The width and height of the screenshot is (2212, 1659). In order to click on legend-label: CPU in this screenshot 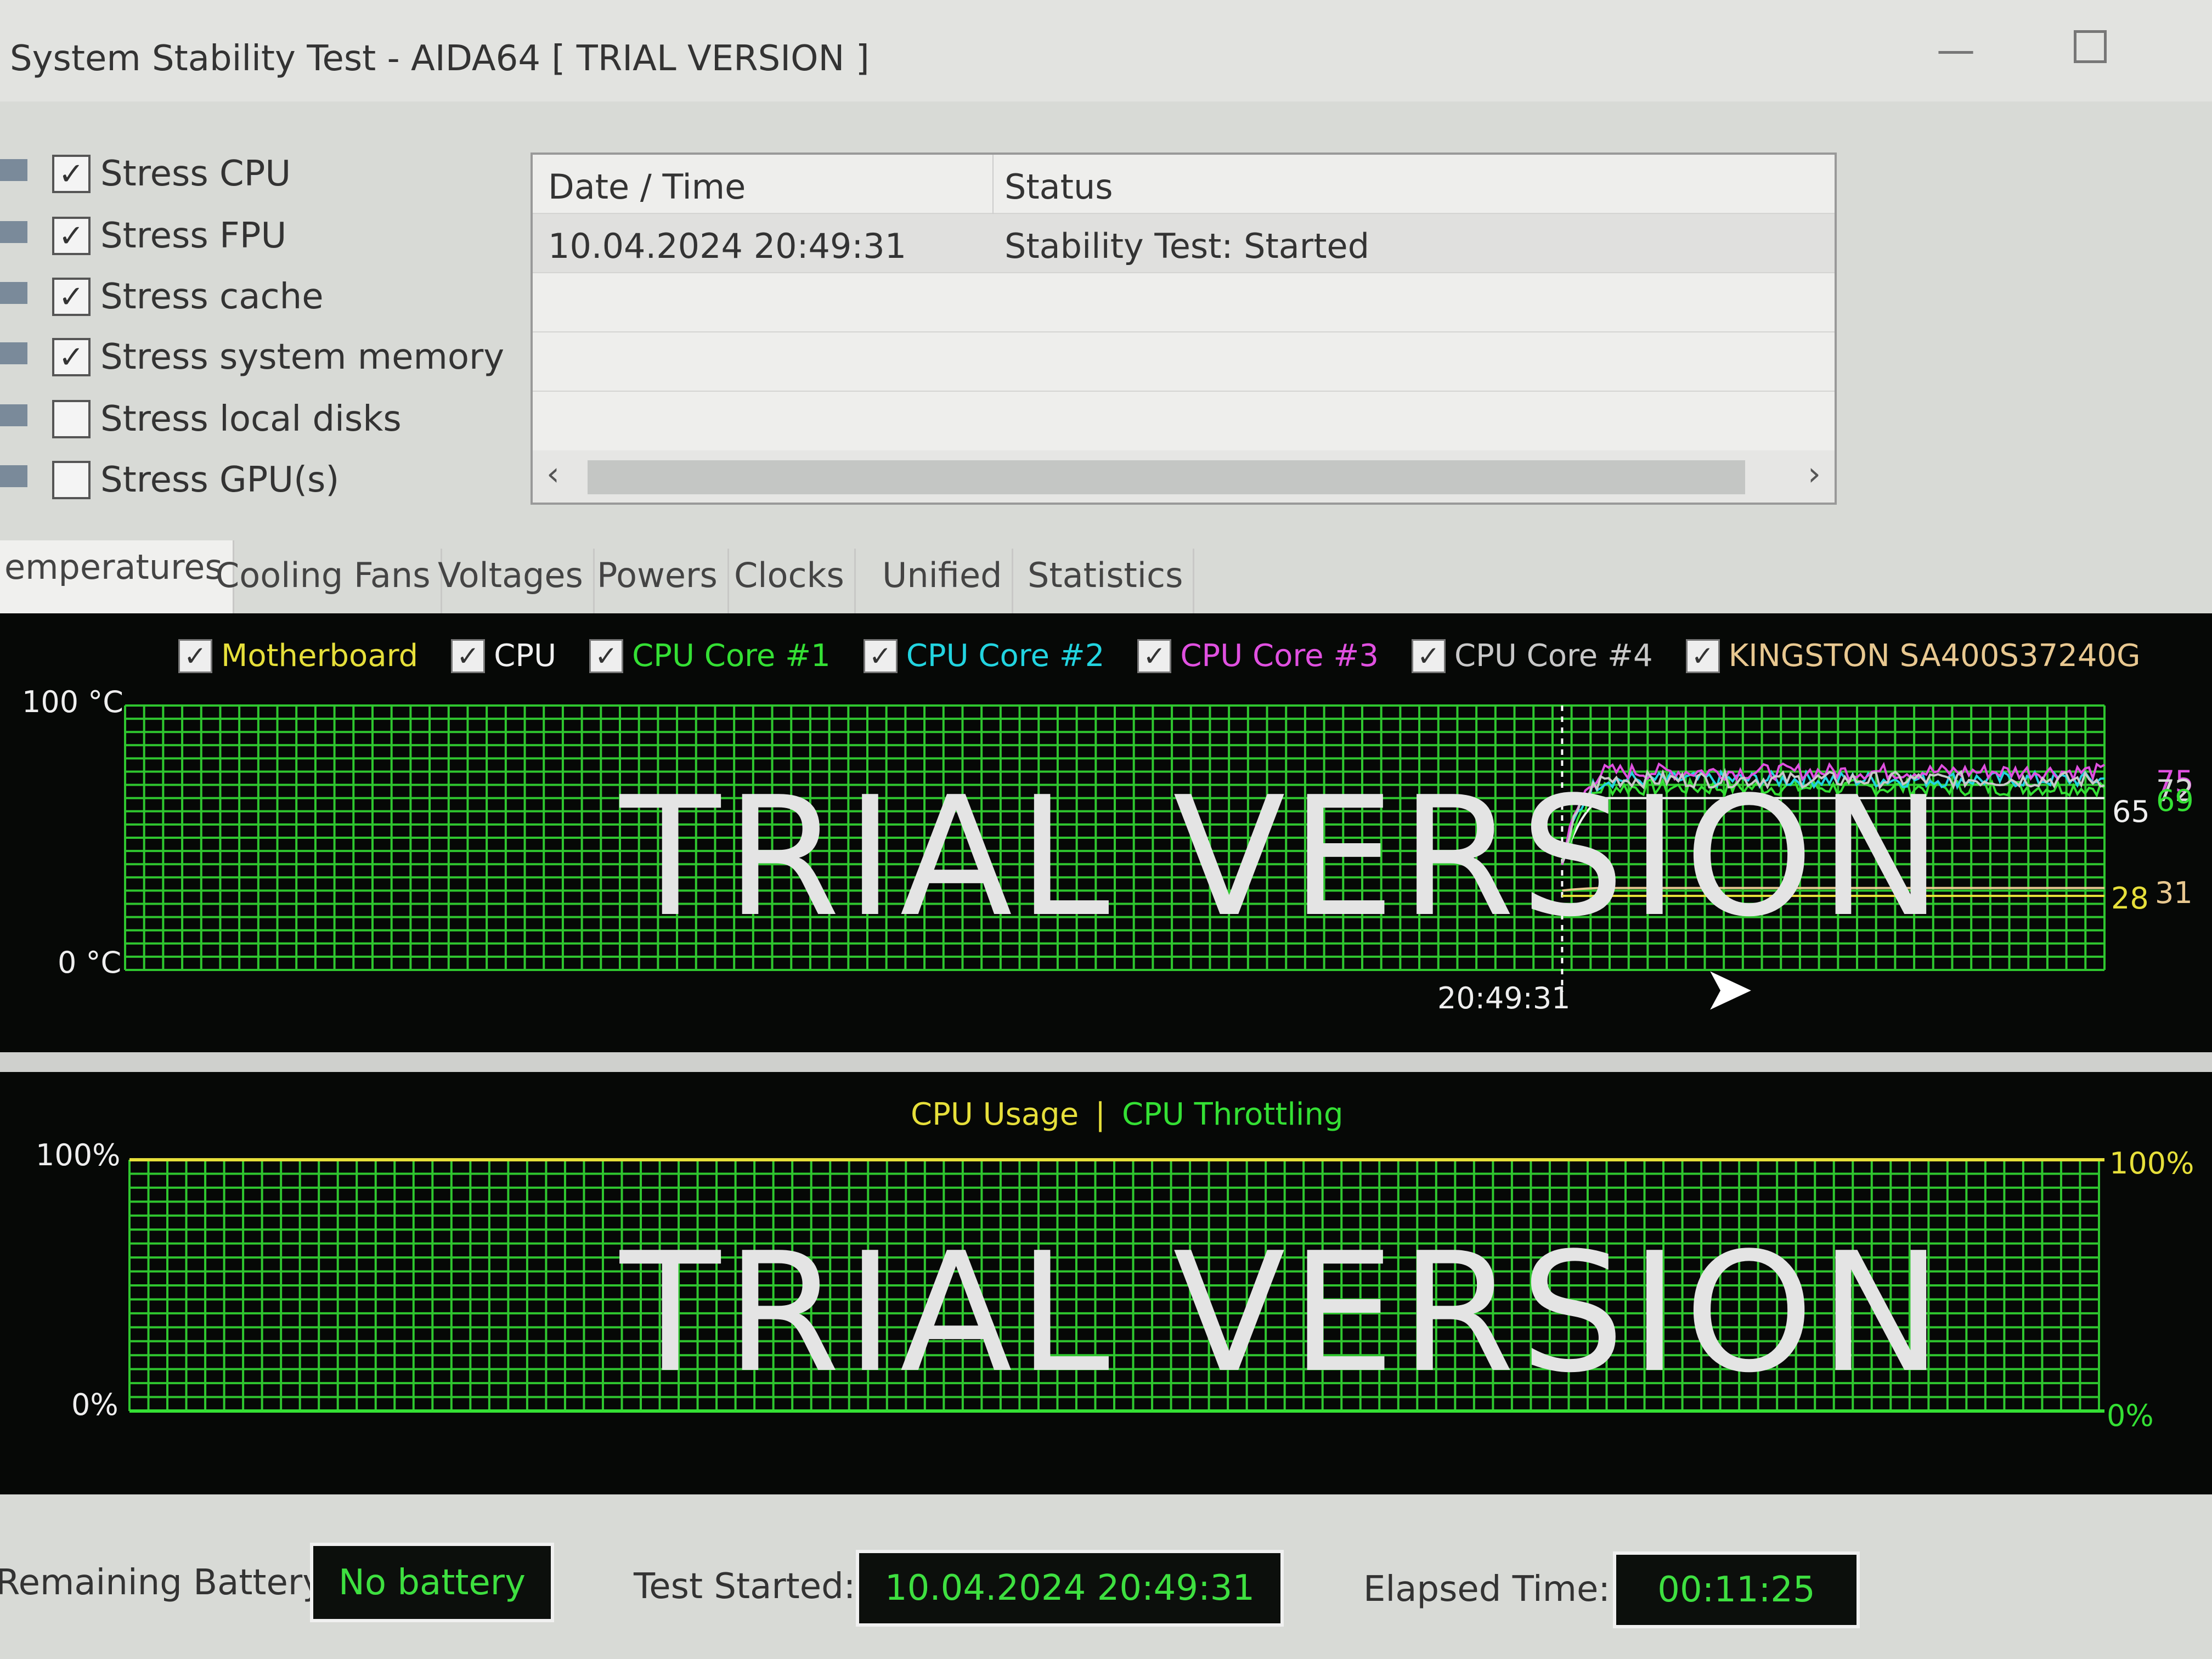, I will do `click(525, 656)`.